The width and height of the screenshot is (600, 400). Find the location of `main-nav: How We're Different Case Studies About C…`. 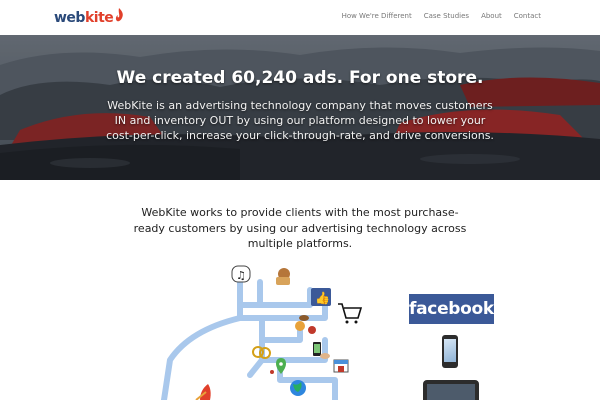

main-nav: How We're Different Case Studies About C… is located at coordinates (441, 16).